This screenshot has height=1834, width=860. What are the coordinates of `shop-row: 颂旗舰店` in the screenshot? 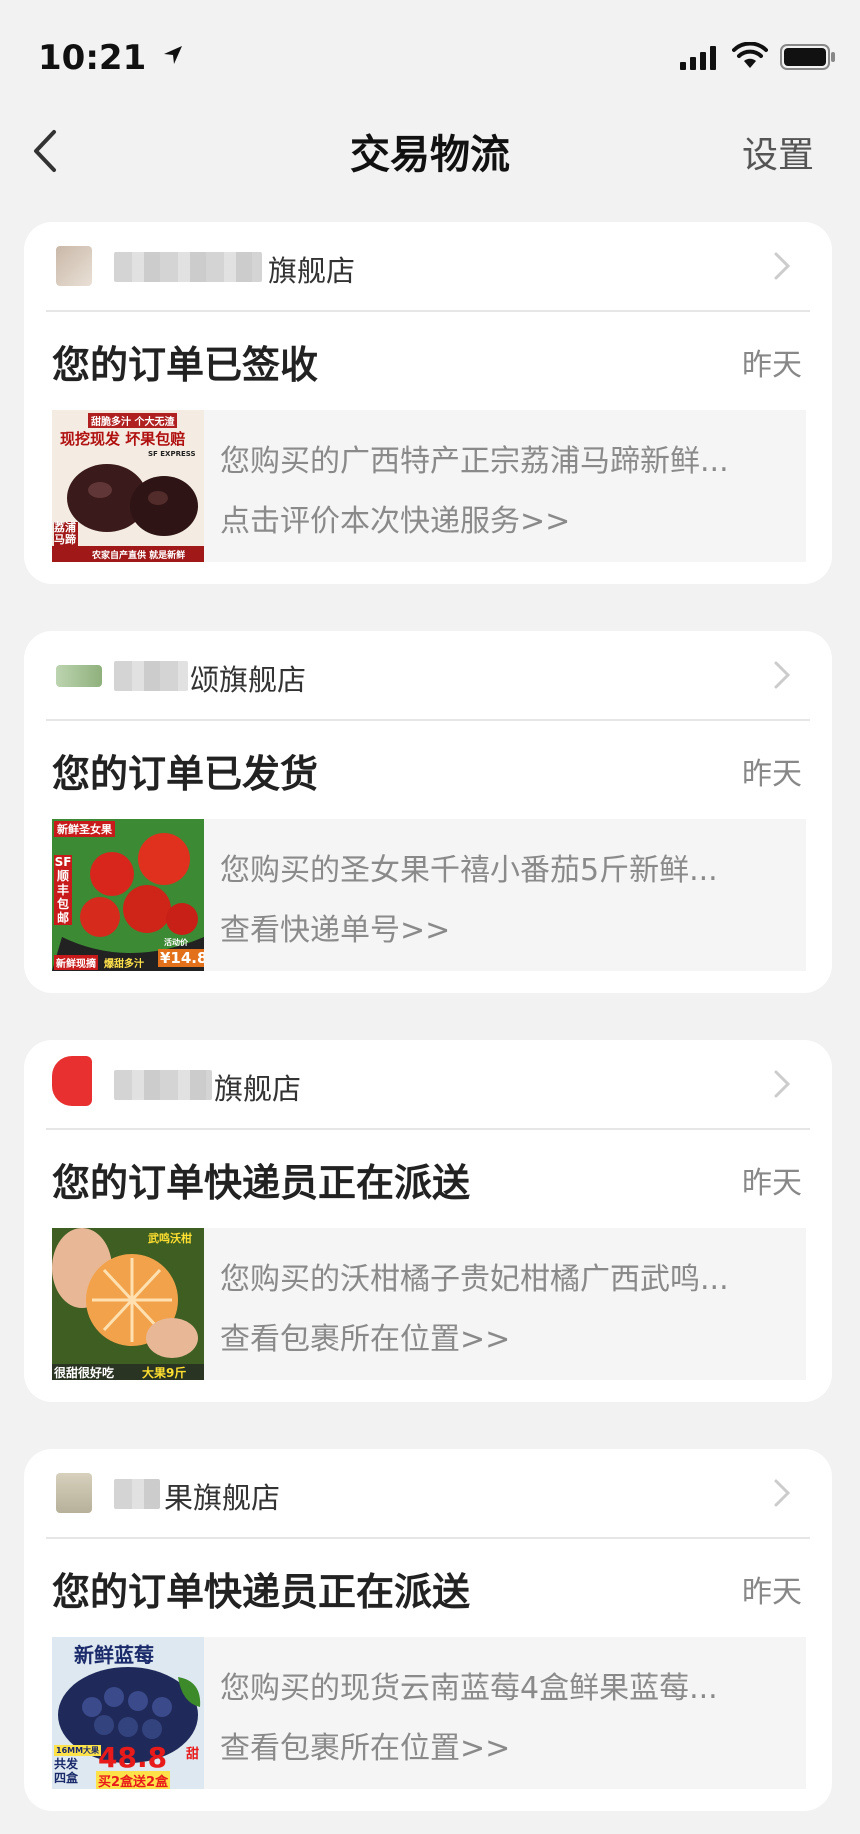 It's located at (428, 676).